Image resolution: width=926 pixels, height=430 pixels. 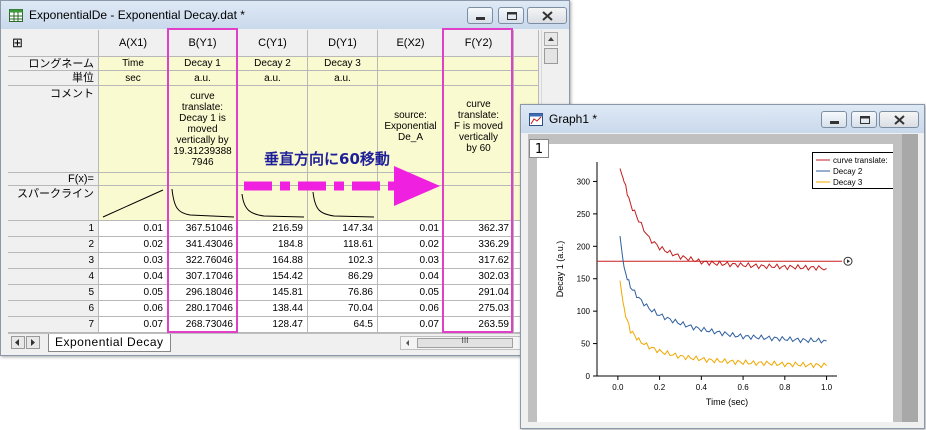 What do you see at coordinates (53, 245) in the screenshot?
I see `row-number: 2` at bounding box center [53, 245].